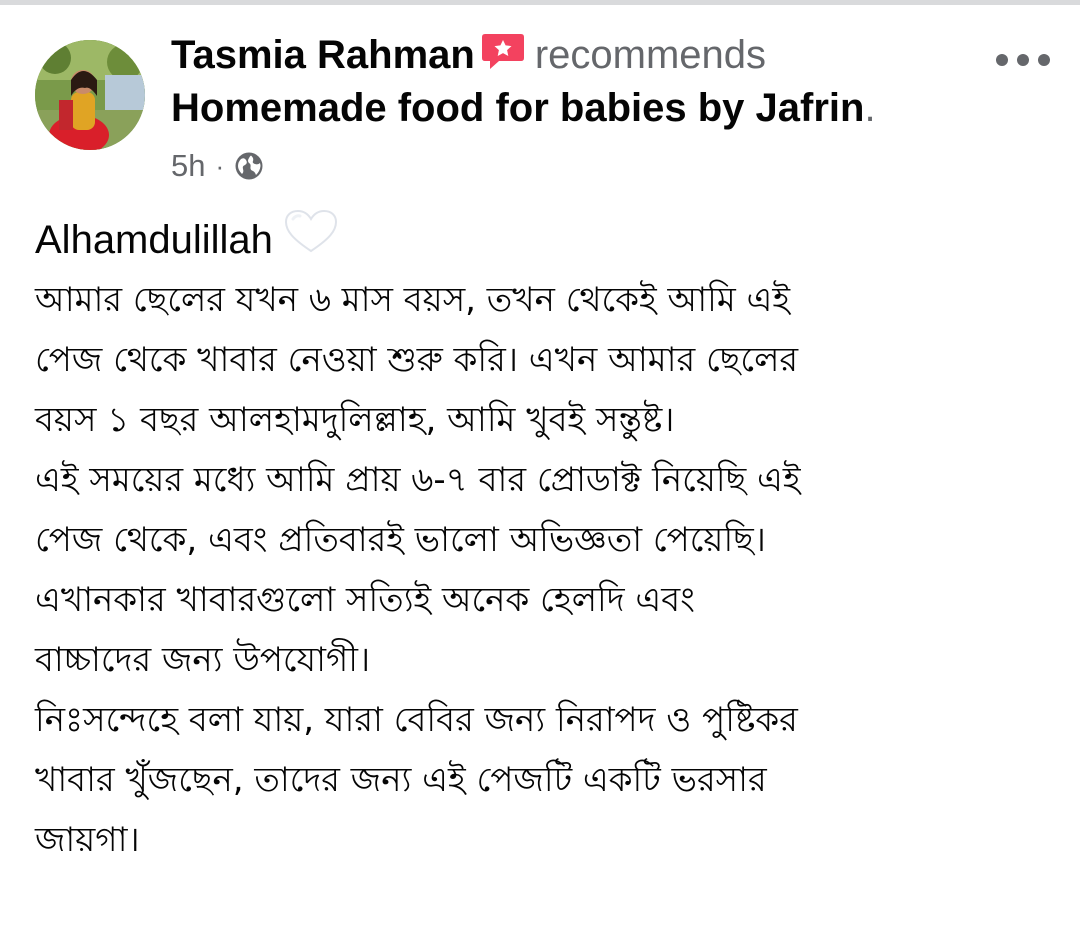  What do you see at coordinates (545, 240) in the screenshot?
I see `post-first-line: Alhamdulillah` at bounding box center [545, 240].